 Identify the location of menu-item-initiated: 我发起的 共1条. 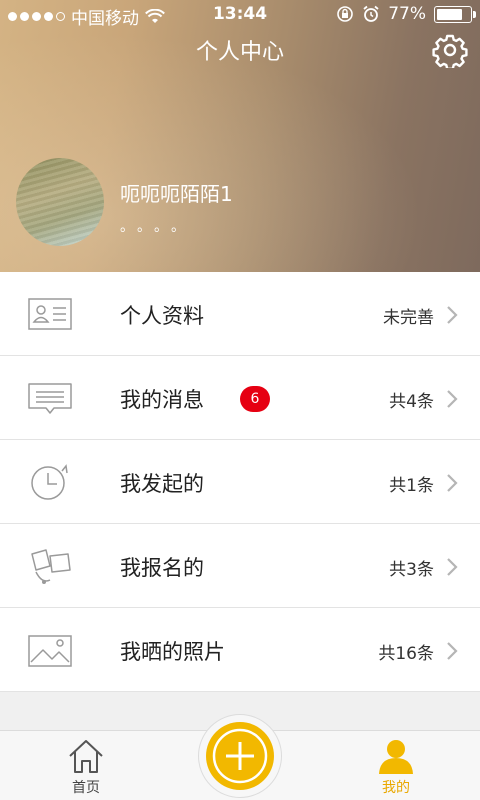
(240, 482).